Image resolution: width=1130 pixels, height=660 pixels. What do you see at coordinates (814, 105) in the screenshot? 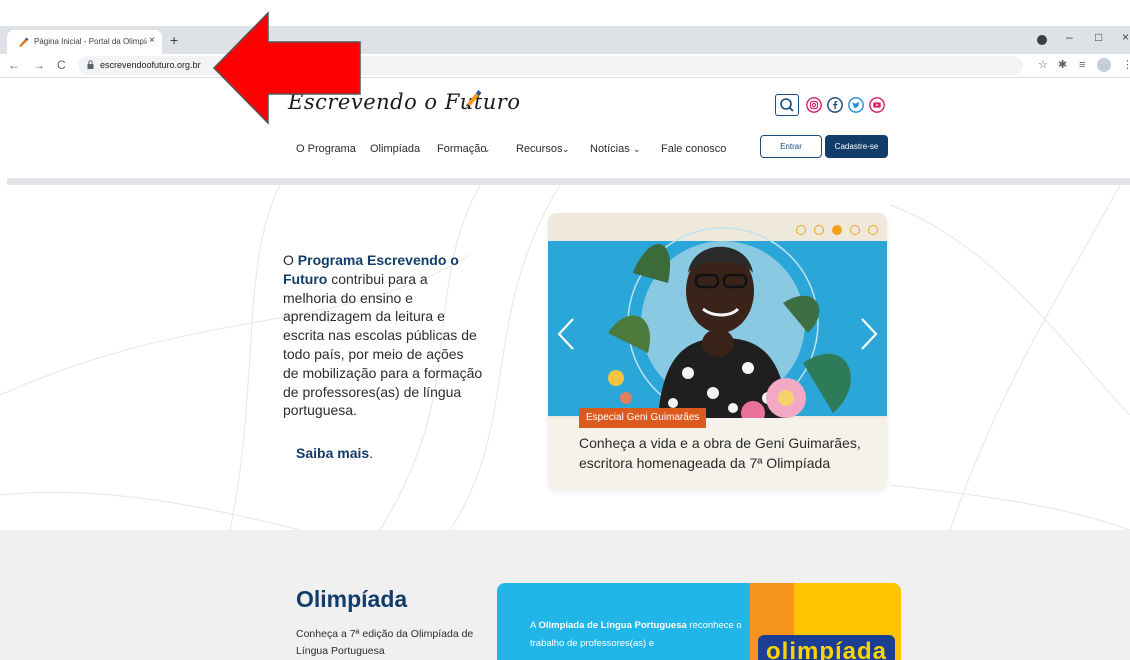
I see `instagram-icon` at bounding box center [814, 105].